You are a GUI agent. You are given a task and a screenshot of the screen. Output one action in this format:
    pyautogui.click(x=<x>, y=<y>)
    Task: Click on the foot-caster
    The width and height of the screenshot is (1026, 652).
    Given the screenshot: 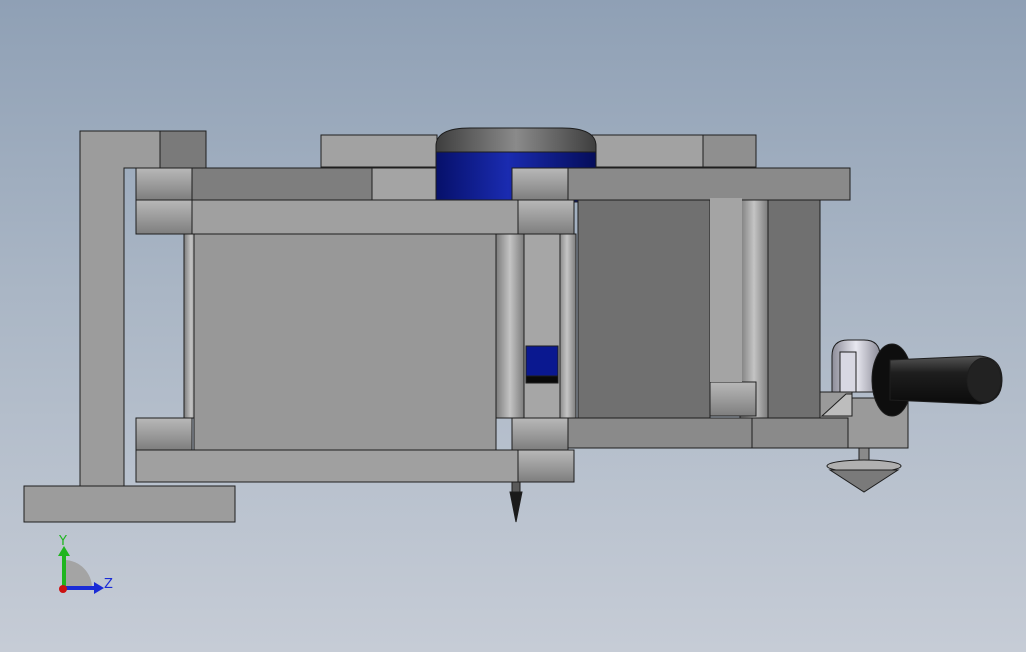 What is the action you would take?
    pyautogui.click(x=864, y=470)
    